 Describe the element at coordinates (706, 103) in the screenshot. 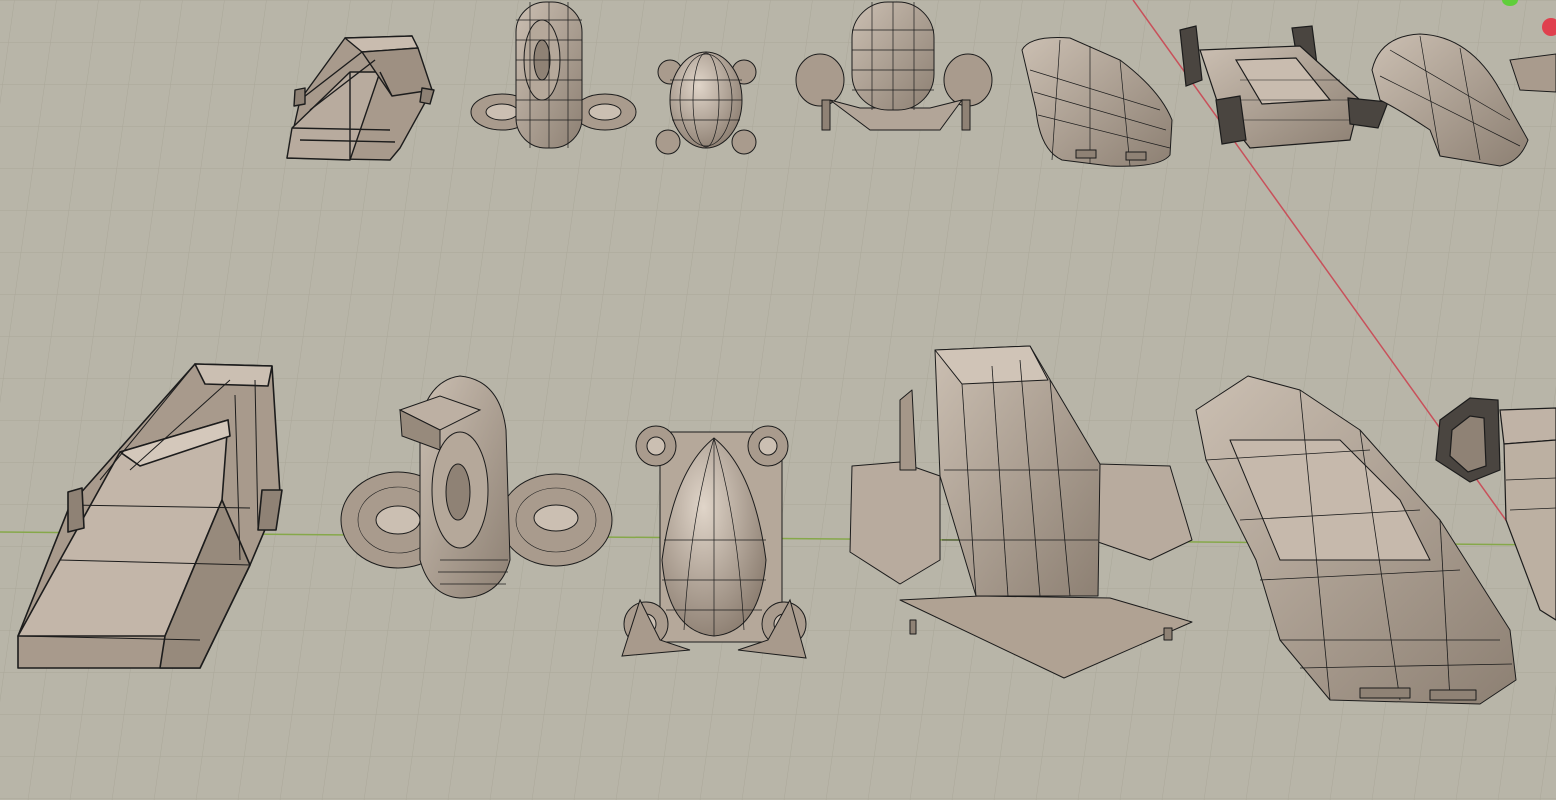

I see `vehicle-03-quad-pod` at that location.